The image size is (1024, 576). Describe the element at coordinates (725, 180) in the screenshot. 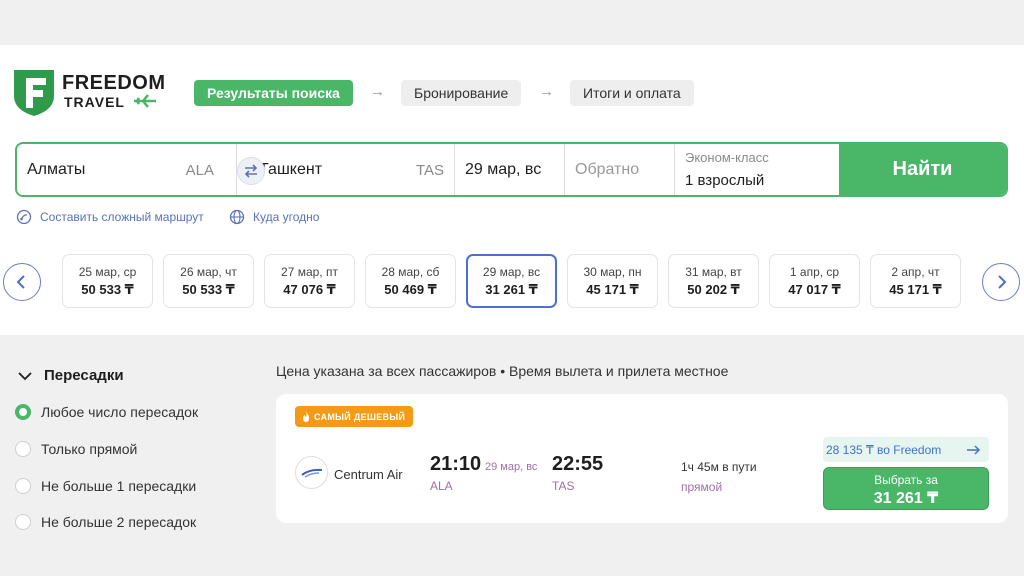

I see `passenger-count: 1 взрослый` at that location.